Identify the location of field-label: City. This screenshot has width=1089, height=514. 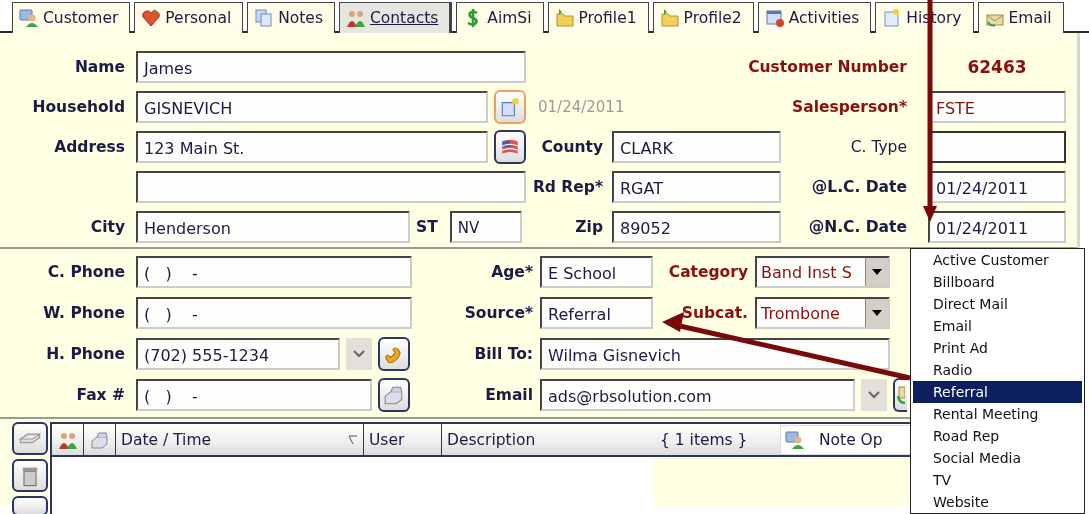
(107, 227).